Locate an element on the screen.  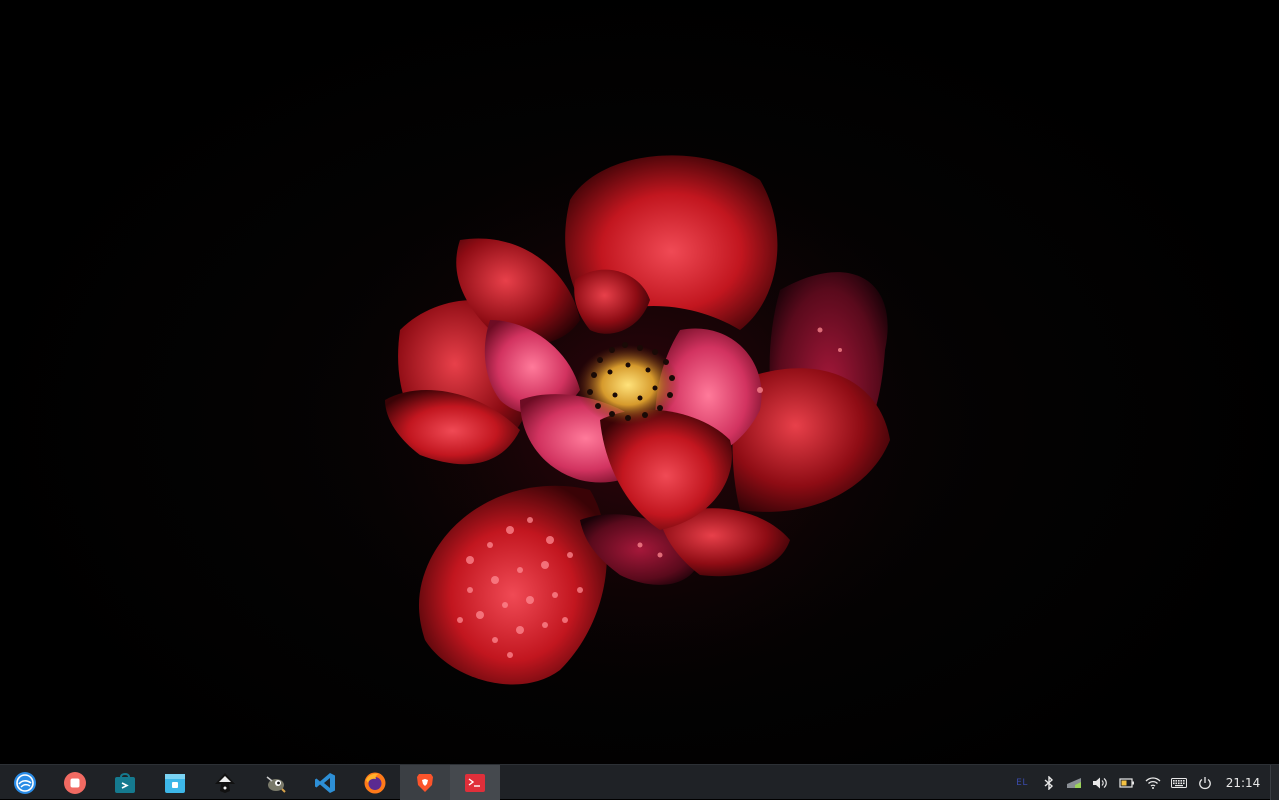
inkscape-button is located at coordinates (225, 782).